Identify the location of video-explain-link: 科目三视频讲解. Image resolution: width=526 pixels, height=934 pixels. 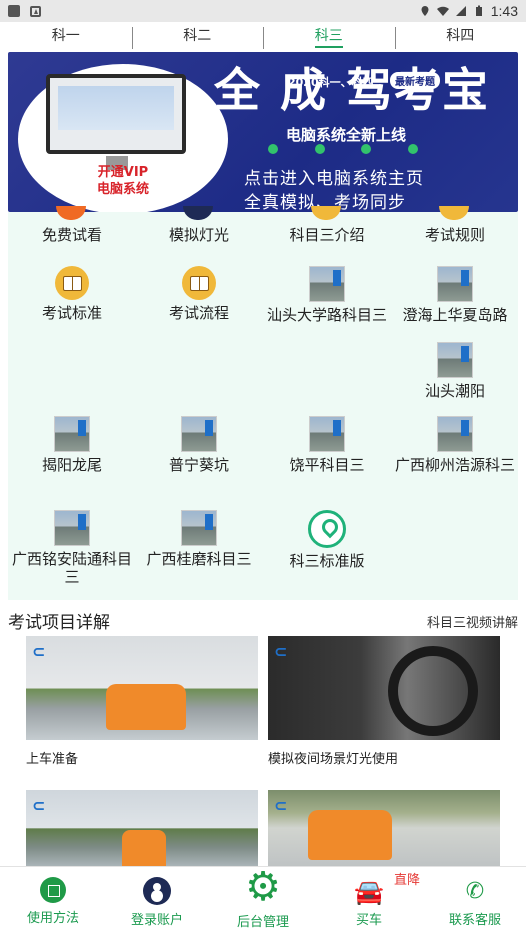
(472, 621).